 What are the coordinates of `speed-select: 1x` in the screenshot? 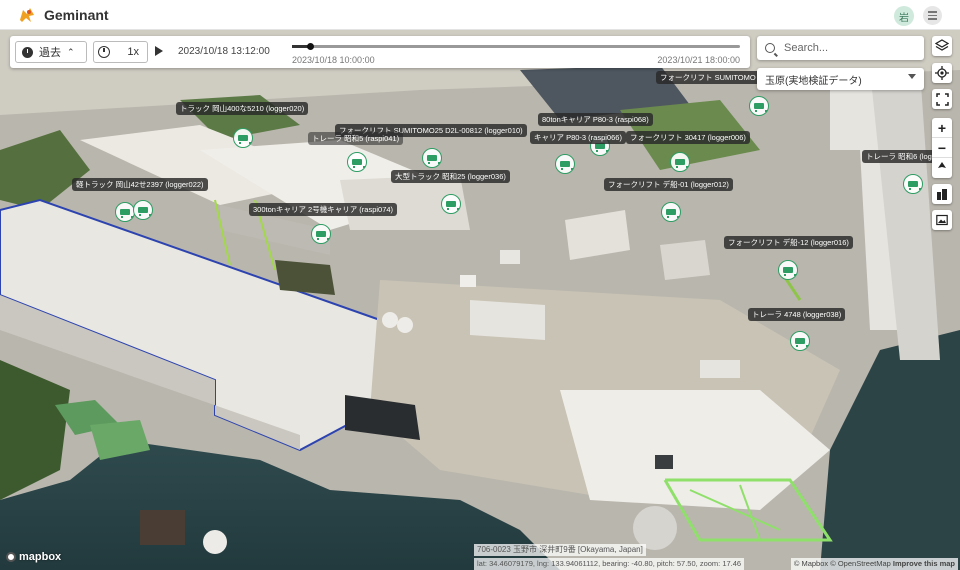 It's located at (120, 52).